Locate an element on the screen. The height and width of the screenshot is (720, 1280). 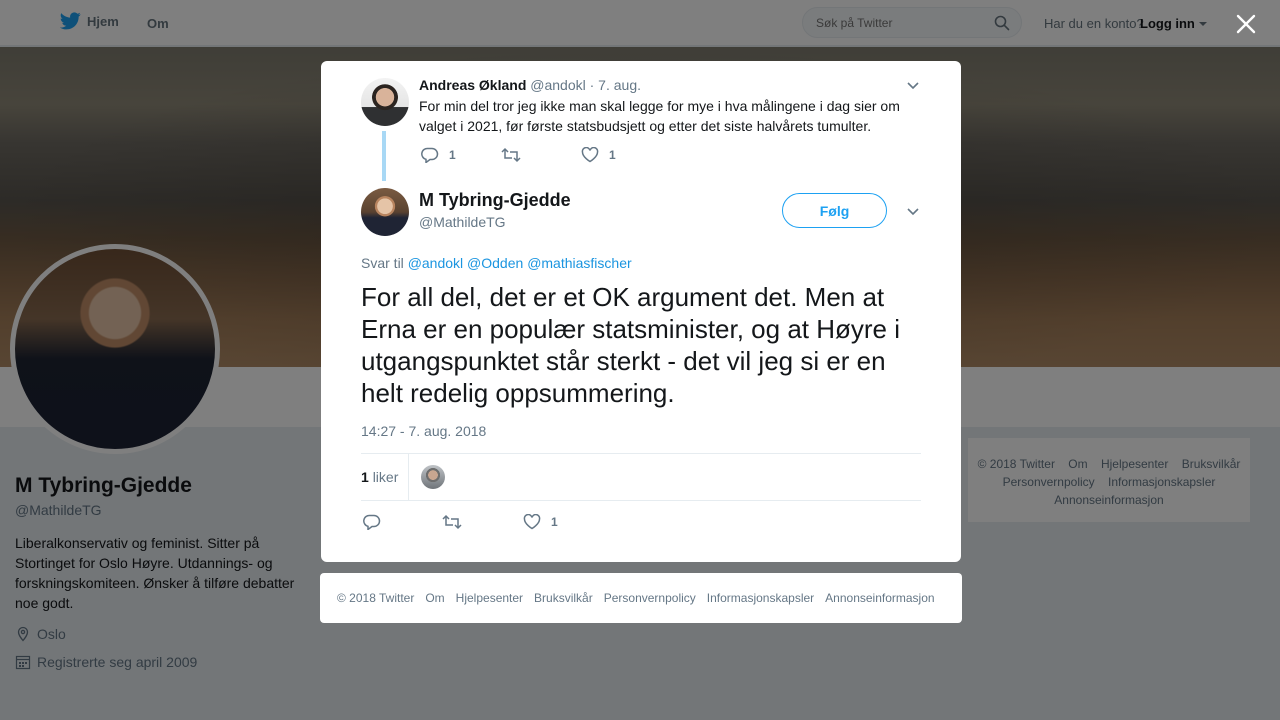
parent-tweet-date: · 7. aug. is located at coordinates (615, 85).